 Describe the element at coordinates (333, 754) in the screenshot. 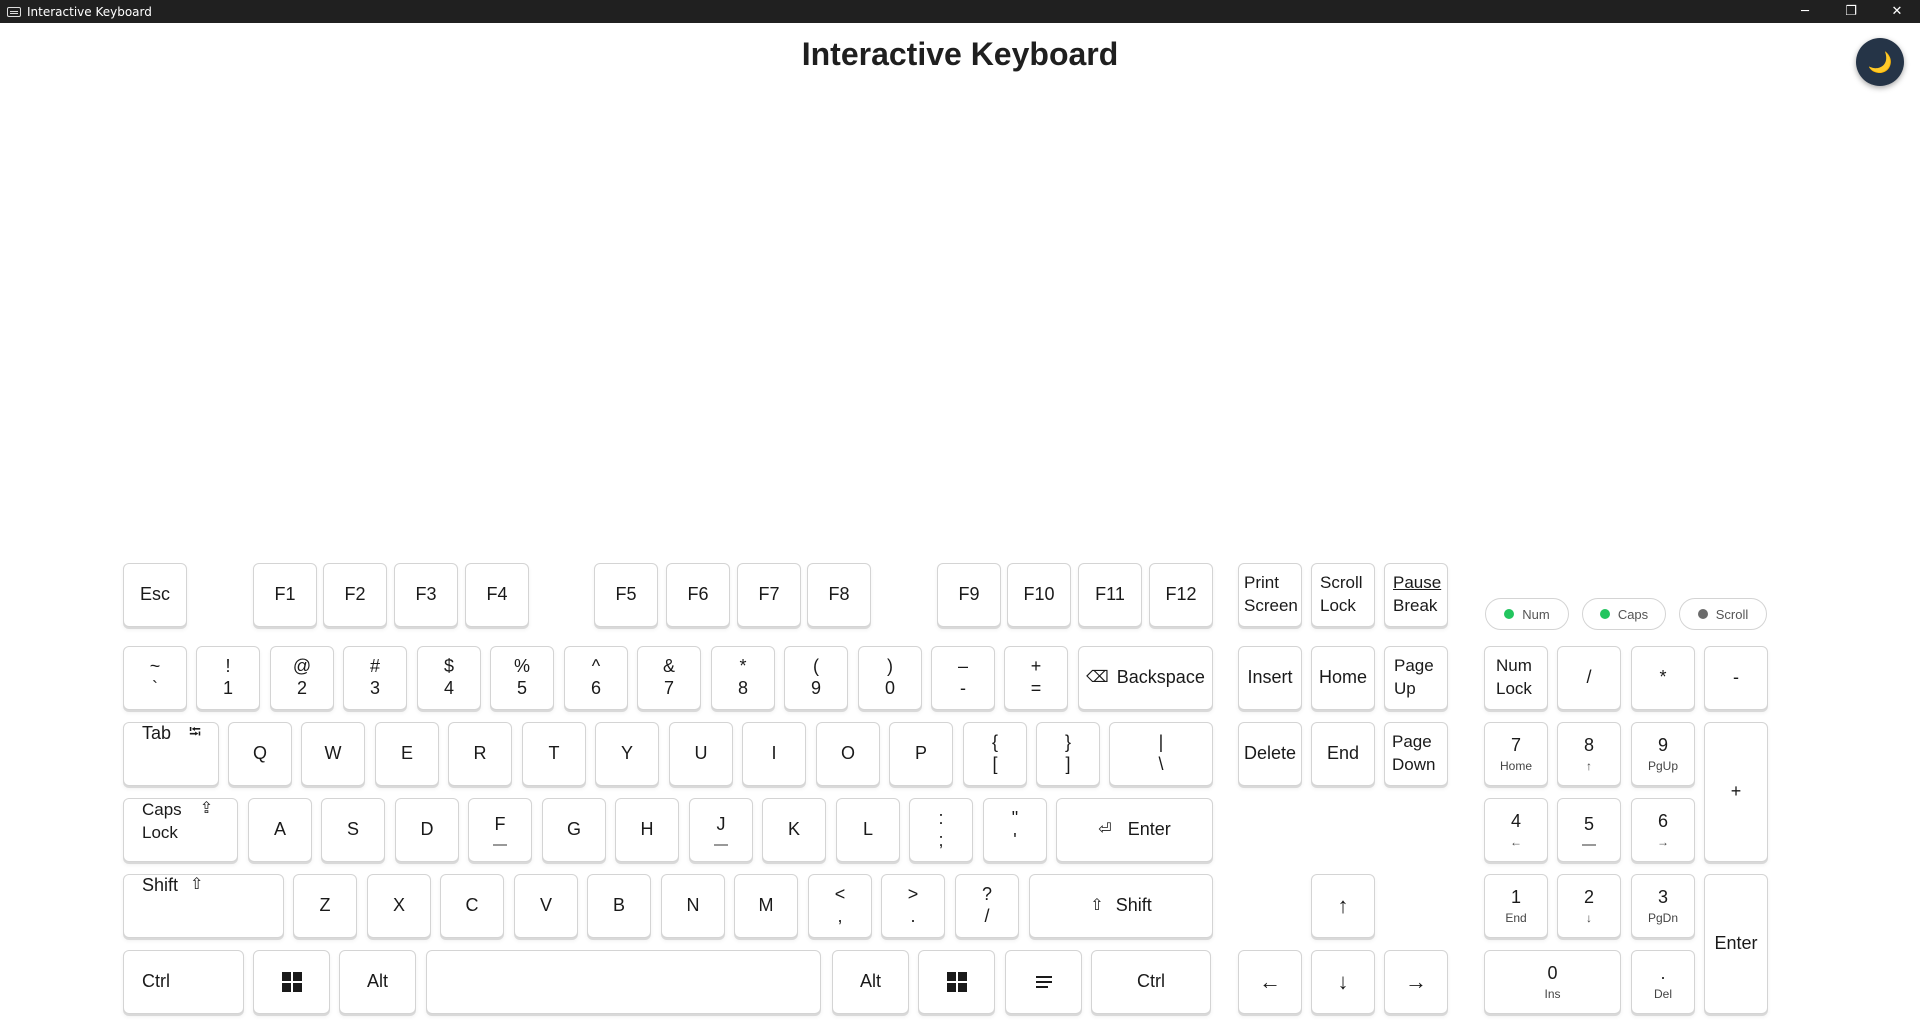

I see `key-w: W` at that location.